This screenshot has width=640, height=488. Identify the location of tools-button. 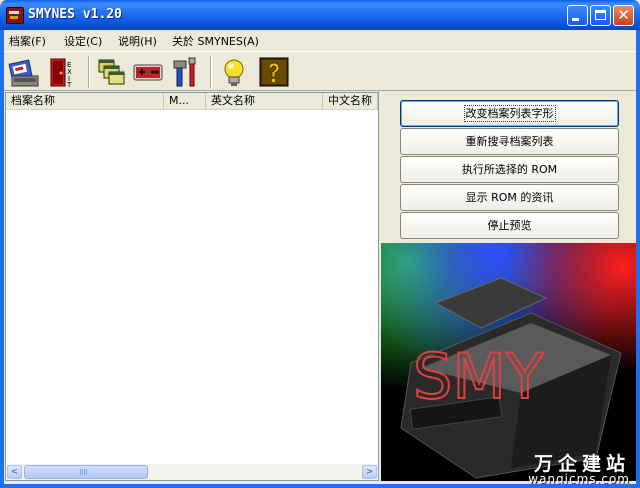
(186, 72).